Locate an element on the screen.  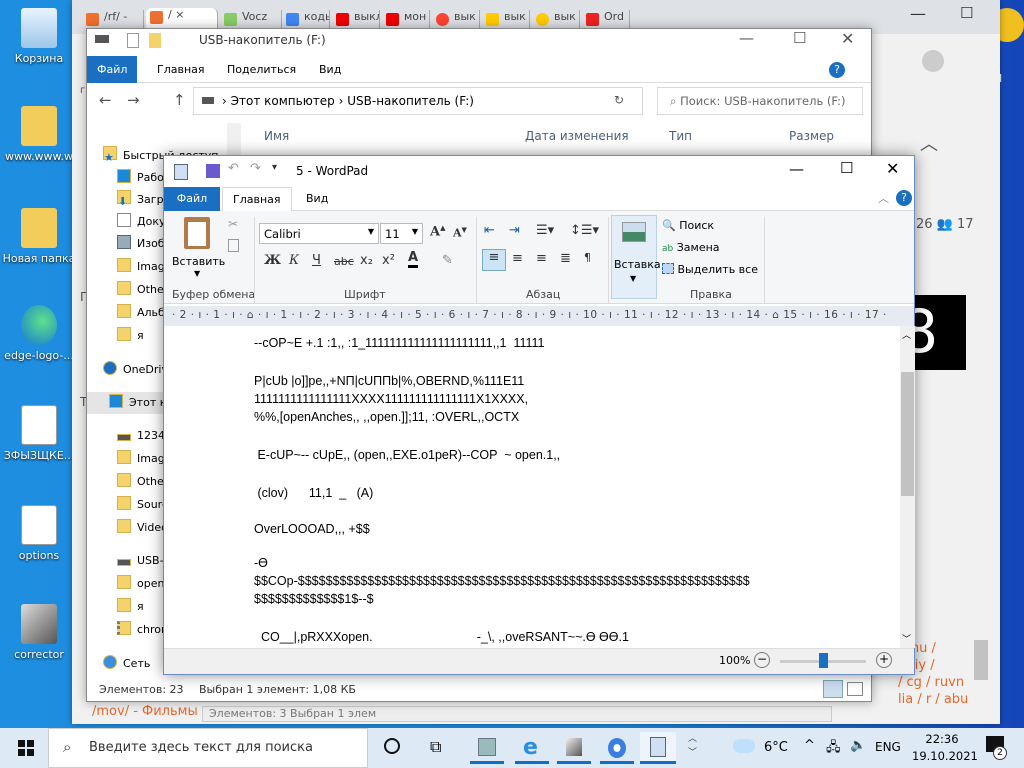
network-icon: 🖧 is located at coordinates (833, 749).